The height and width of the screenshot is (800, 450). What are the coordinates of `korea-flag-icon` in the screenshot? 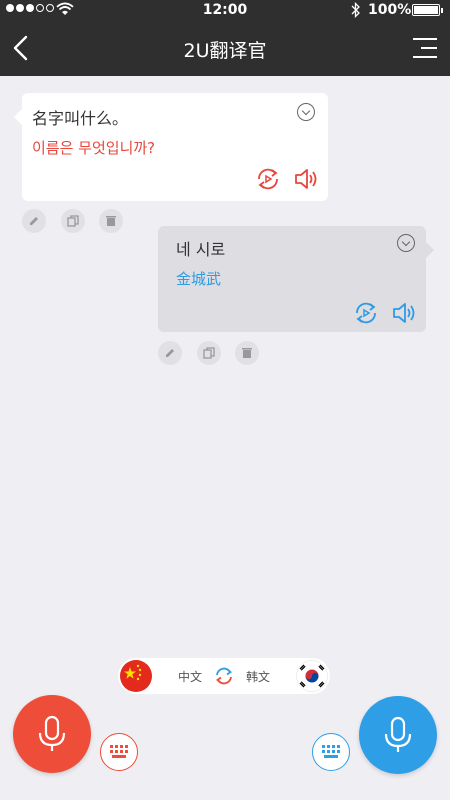 It's located at (312, 676).